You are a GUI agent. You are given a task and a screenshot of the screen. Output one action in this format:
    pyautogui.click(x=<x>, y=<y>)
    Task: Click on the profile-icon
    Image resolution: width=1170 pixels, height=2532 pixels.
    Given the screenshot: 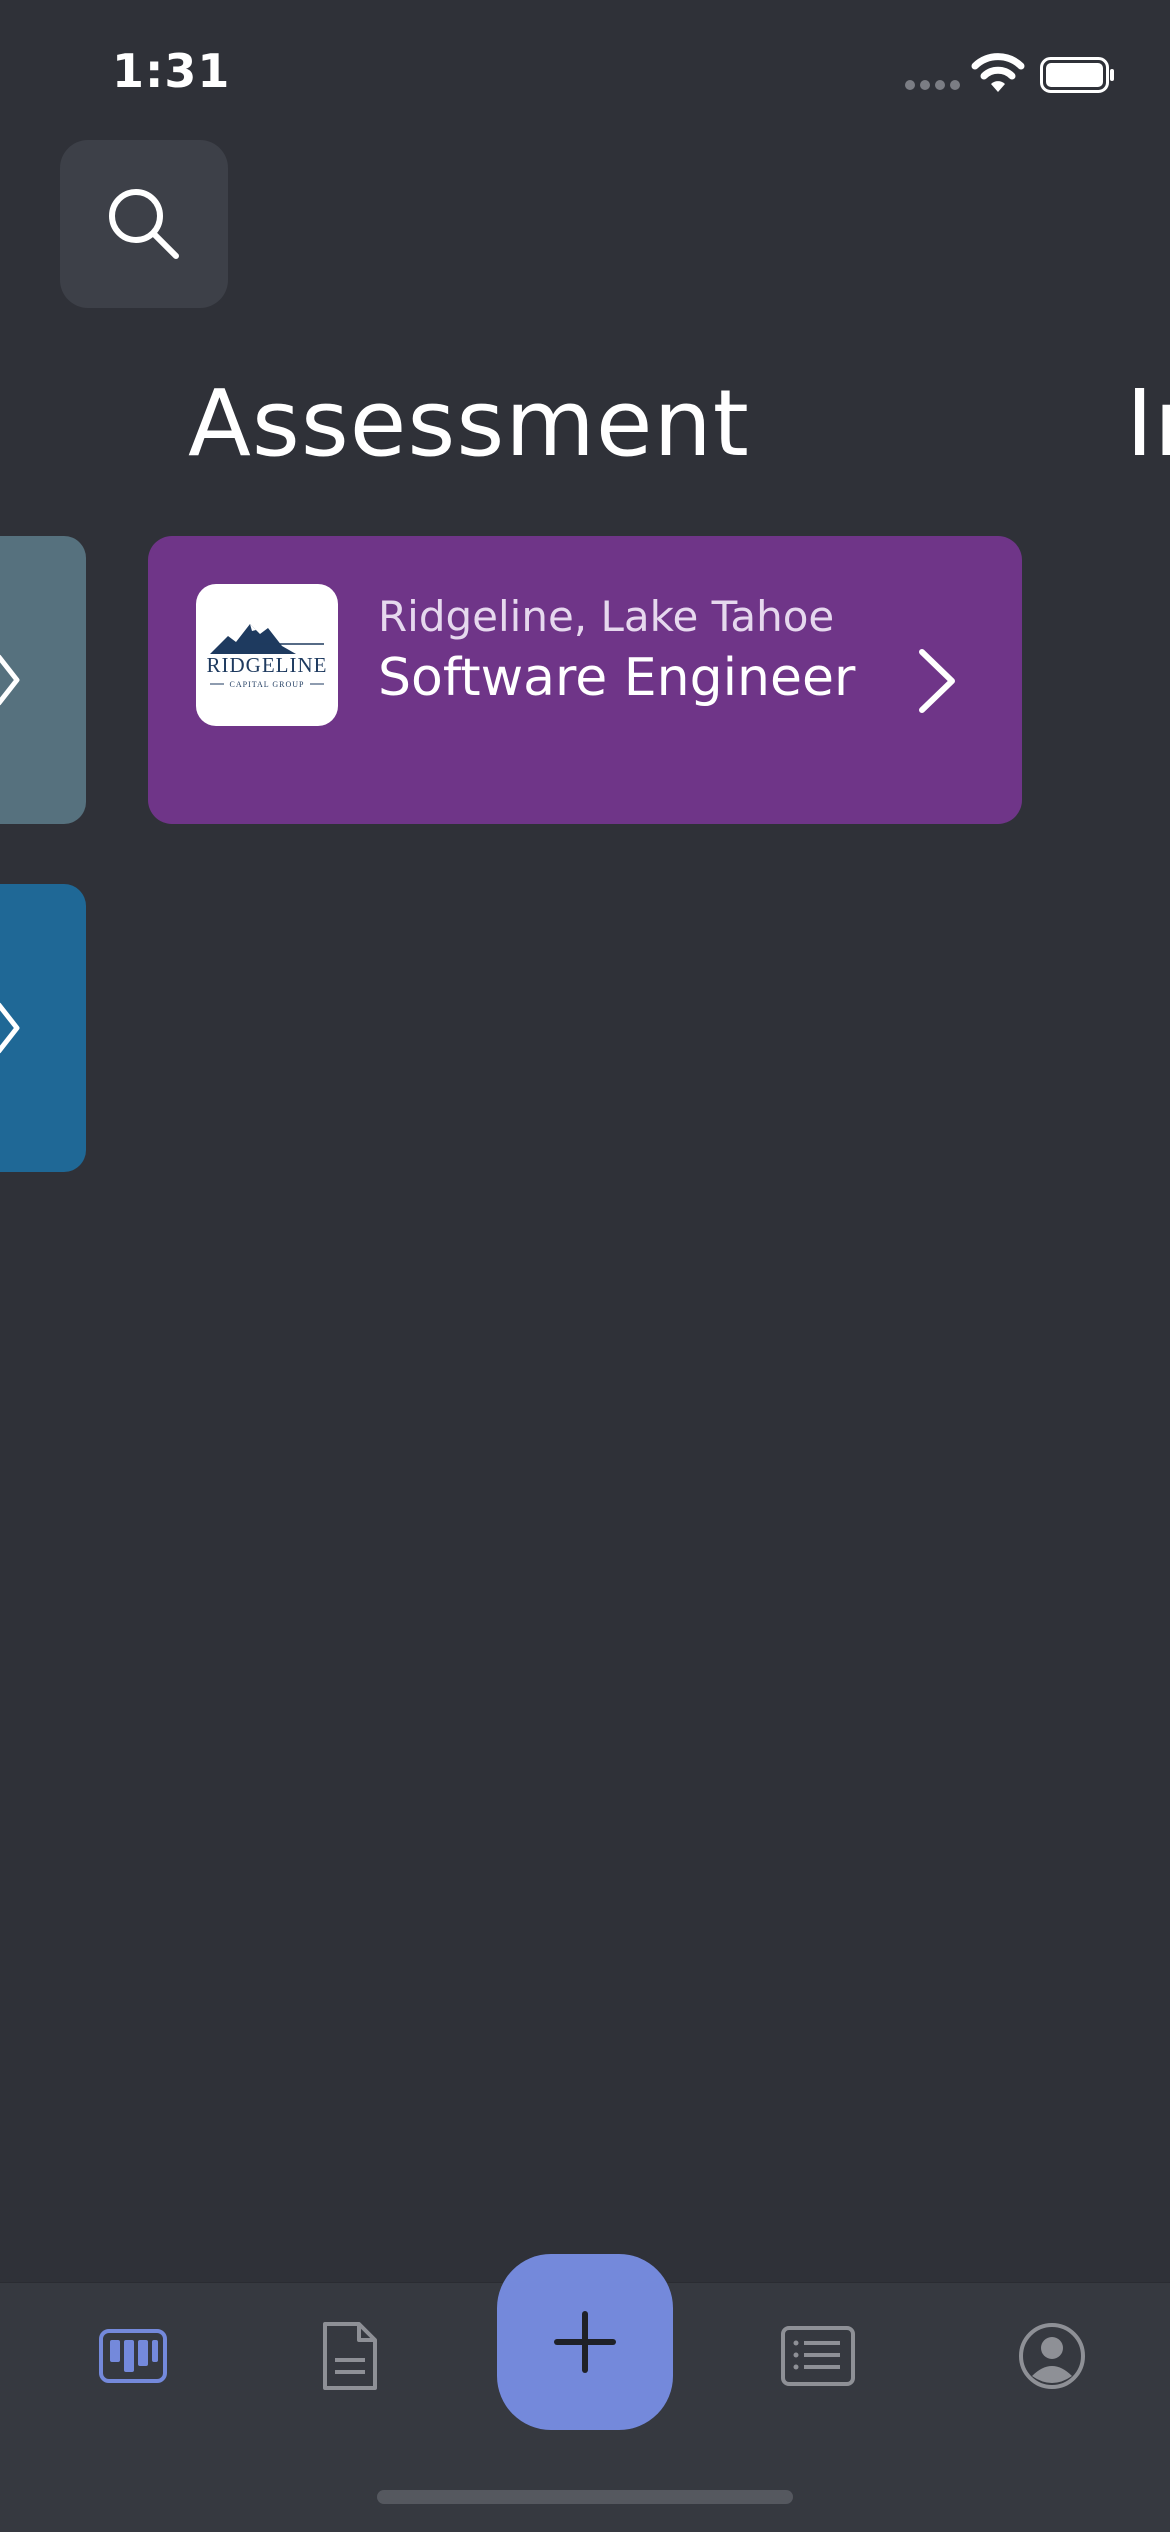 What is the action you would take?
    pyautogui.click(x=1052, y=2356)
    